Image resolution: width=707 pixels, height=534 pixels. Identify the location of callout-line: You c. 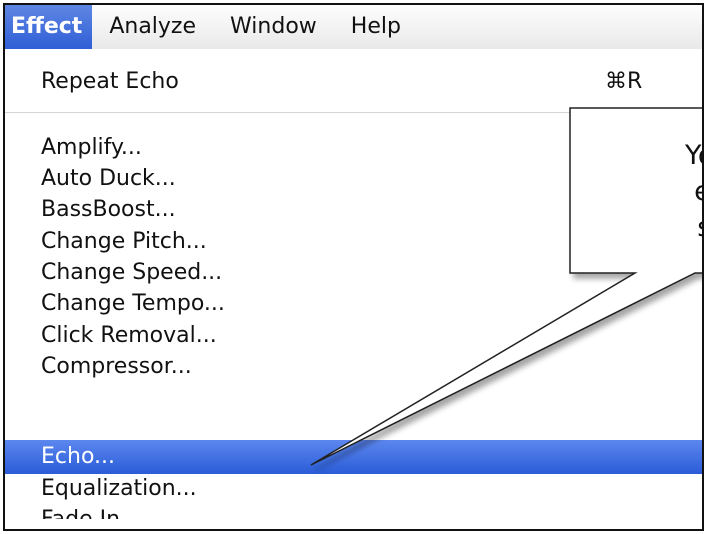
(693, 155).